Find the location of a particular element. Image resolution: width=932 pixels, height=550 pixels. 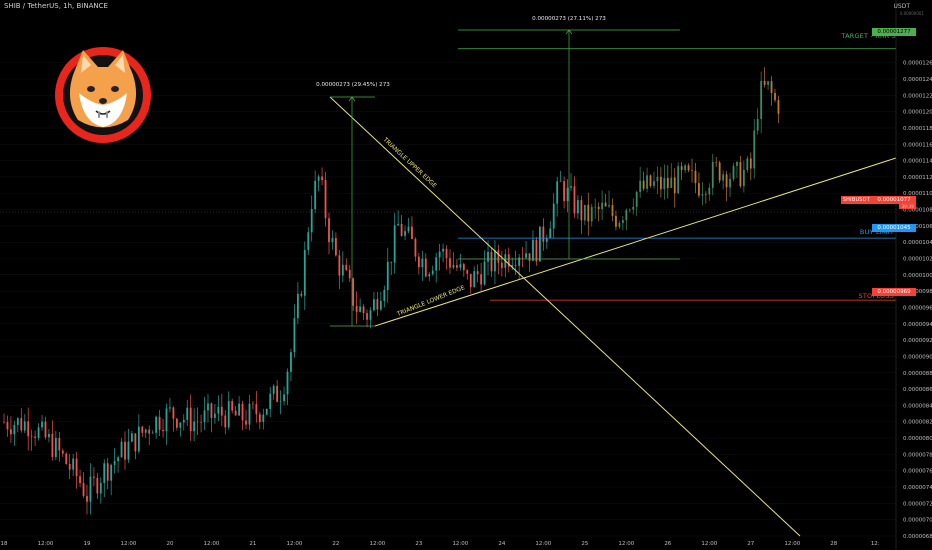

y-tick-label: 0.00000900 is located at coordinates (917, 357).